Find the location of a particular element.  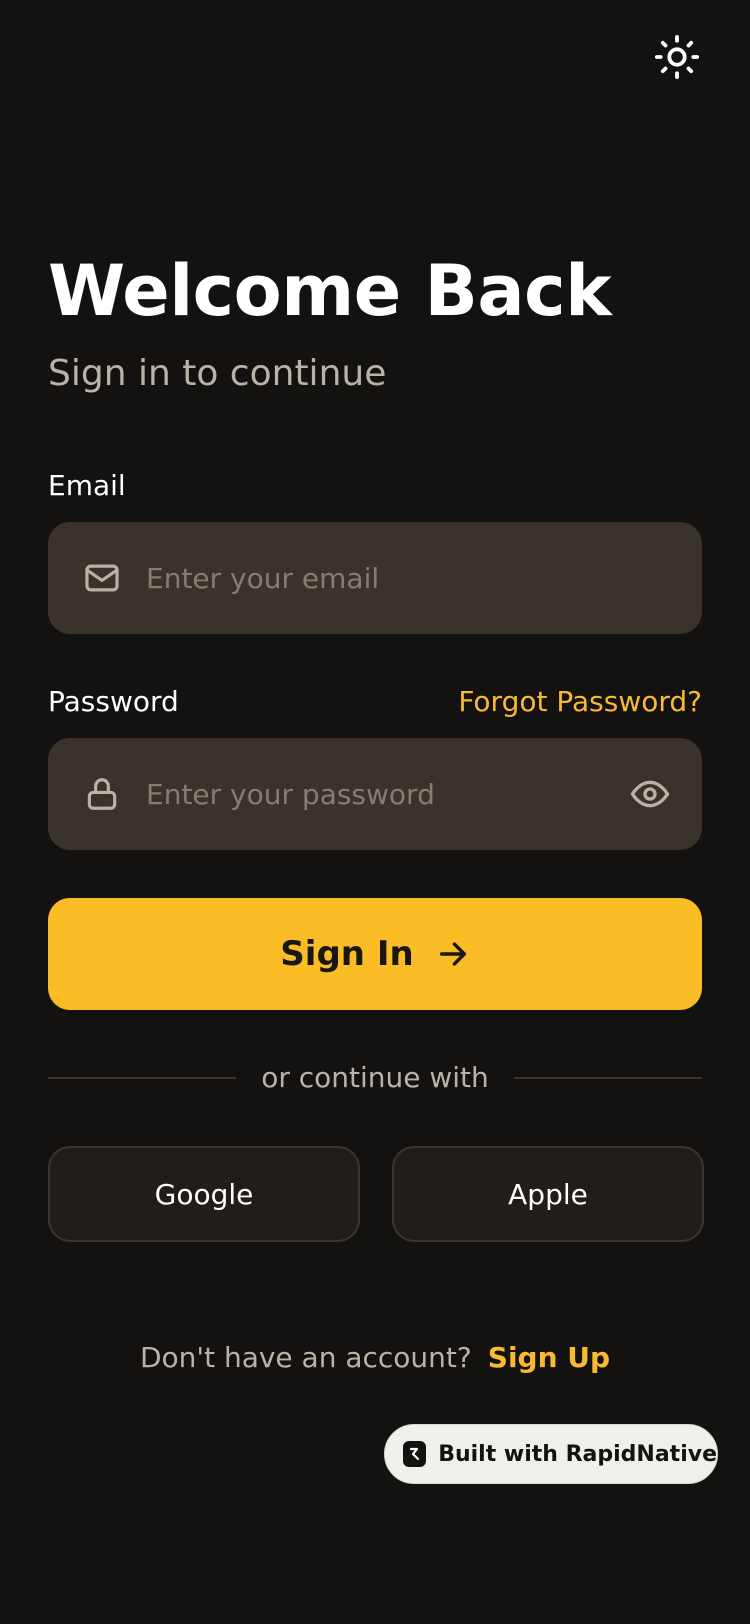

forgot-password-link: Forgot Password? is located at coordinates (580, 702).